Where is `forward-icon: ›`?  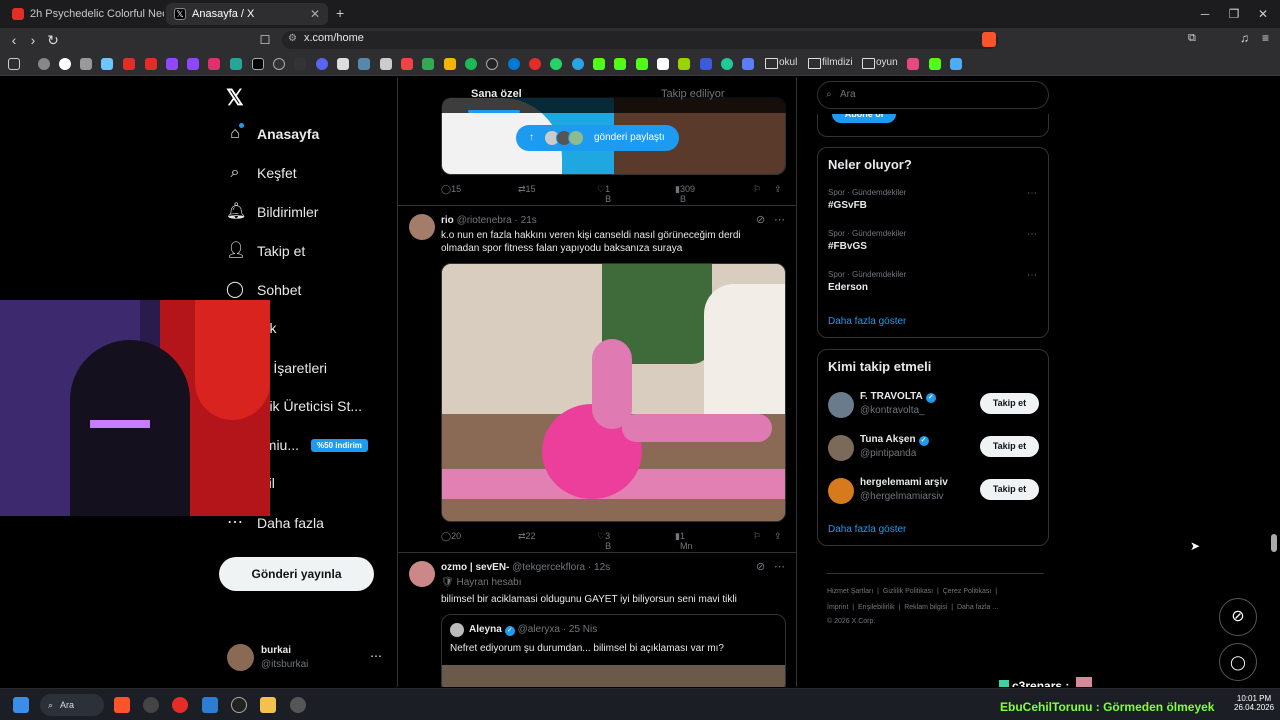
forward-icon: › is located at coordinates (33, 40).